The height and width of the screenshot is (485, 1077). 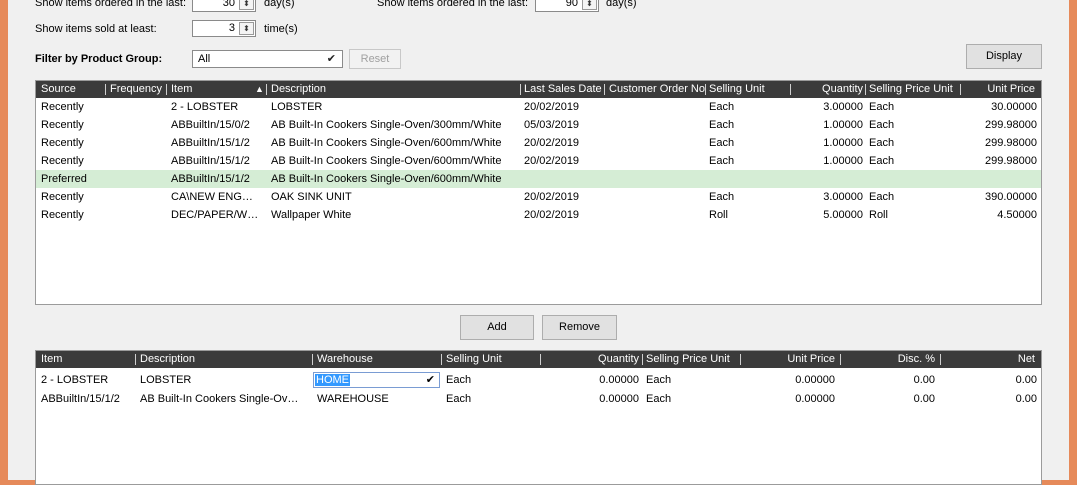 I want to click on ordered-last-label: Show items ordered in the last:, so click(x=111, y=4).